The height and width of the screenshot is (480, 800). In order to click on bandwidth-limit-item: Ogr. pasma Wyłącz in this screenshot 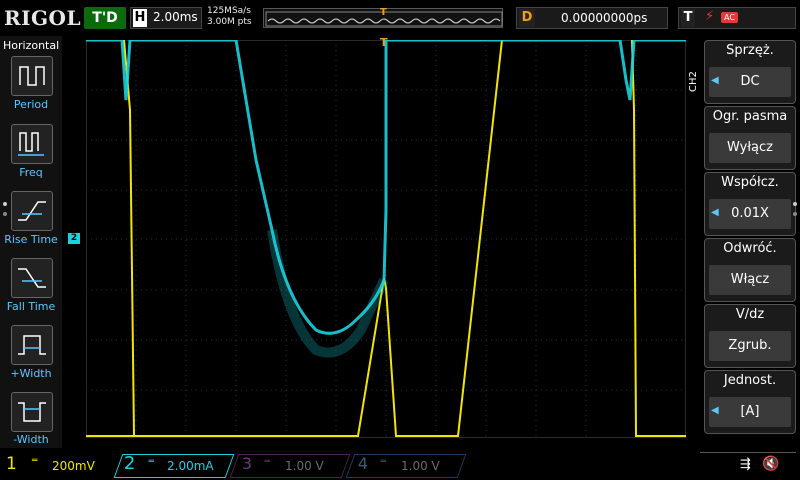, I will do `click(750, 138)`.